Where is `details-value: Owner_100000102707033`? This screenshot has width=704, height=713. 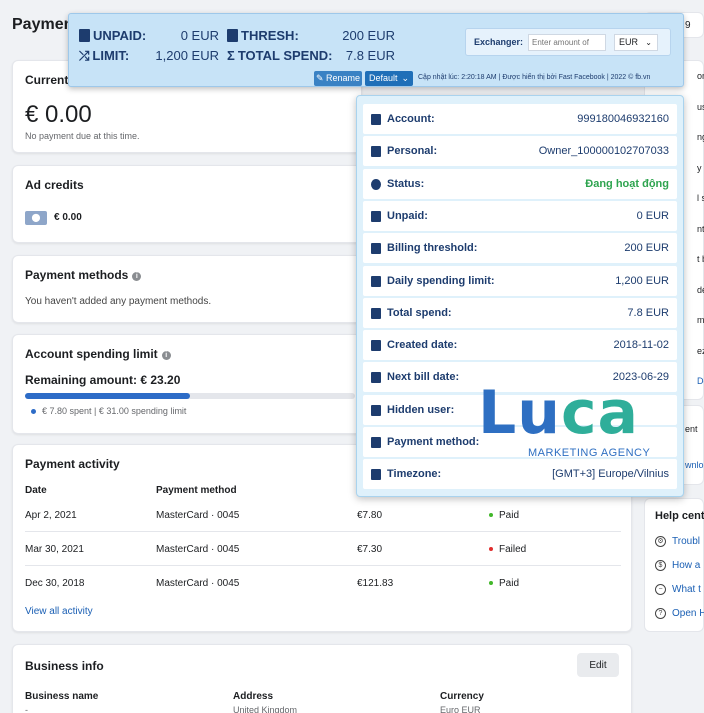 details-value: Owner_100000102707033 is located at coordinates (603, 151).